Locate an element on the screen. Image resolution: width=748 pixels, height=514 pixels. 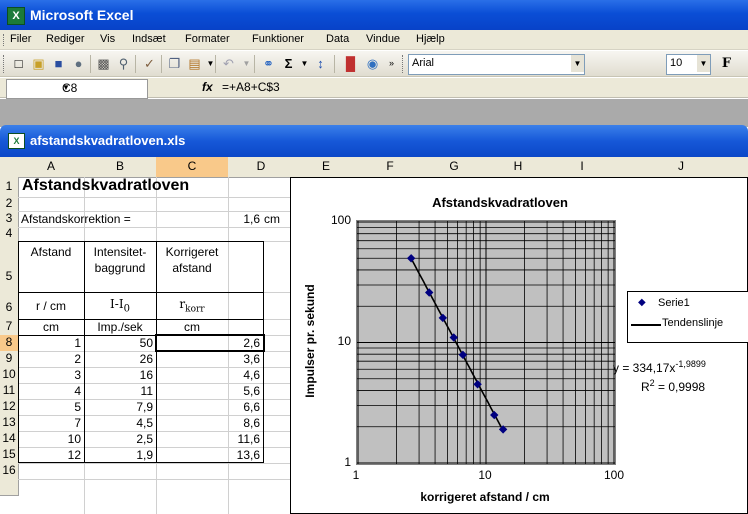
row-header-16: 16 is located at coordinates (9, 471).